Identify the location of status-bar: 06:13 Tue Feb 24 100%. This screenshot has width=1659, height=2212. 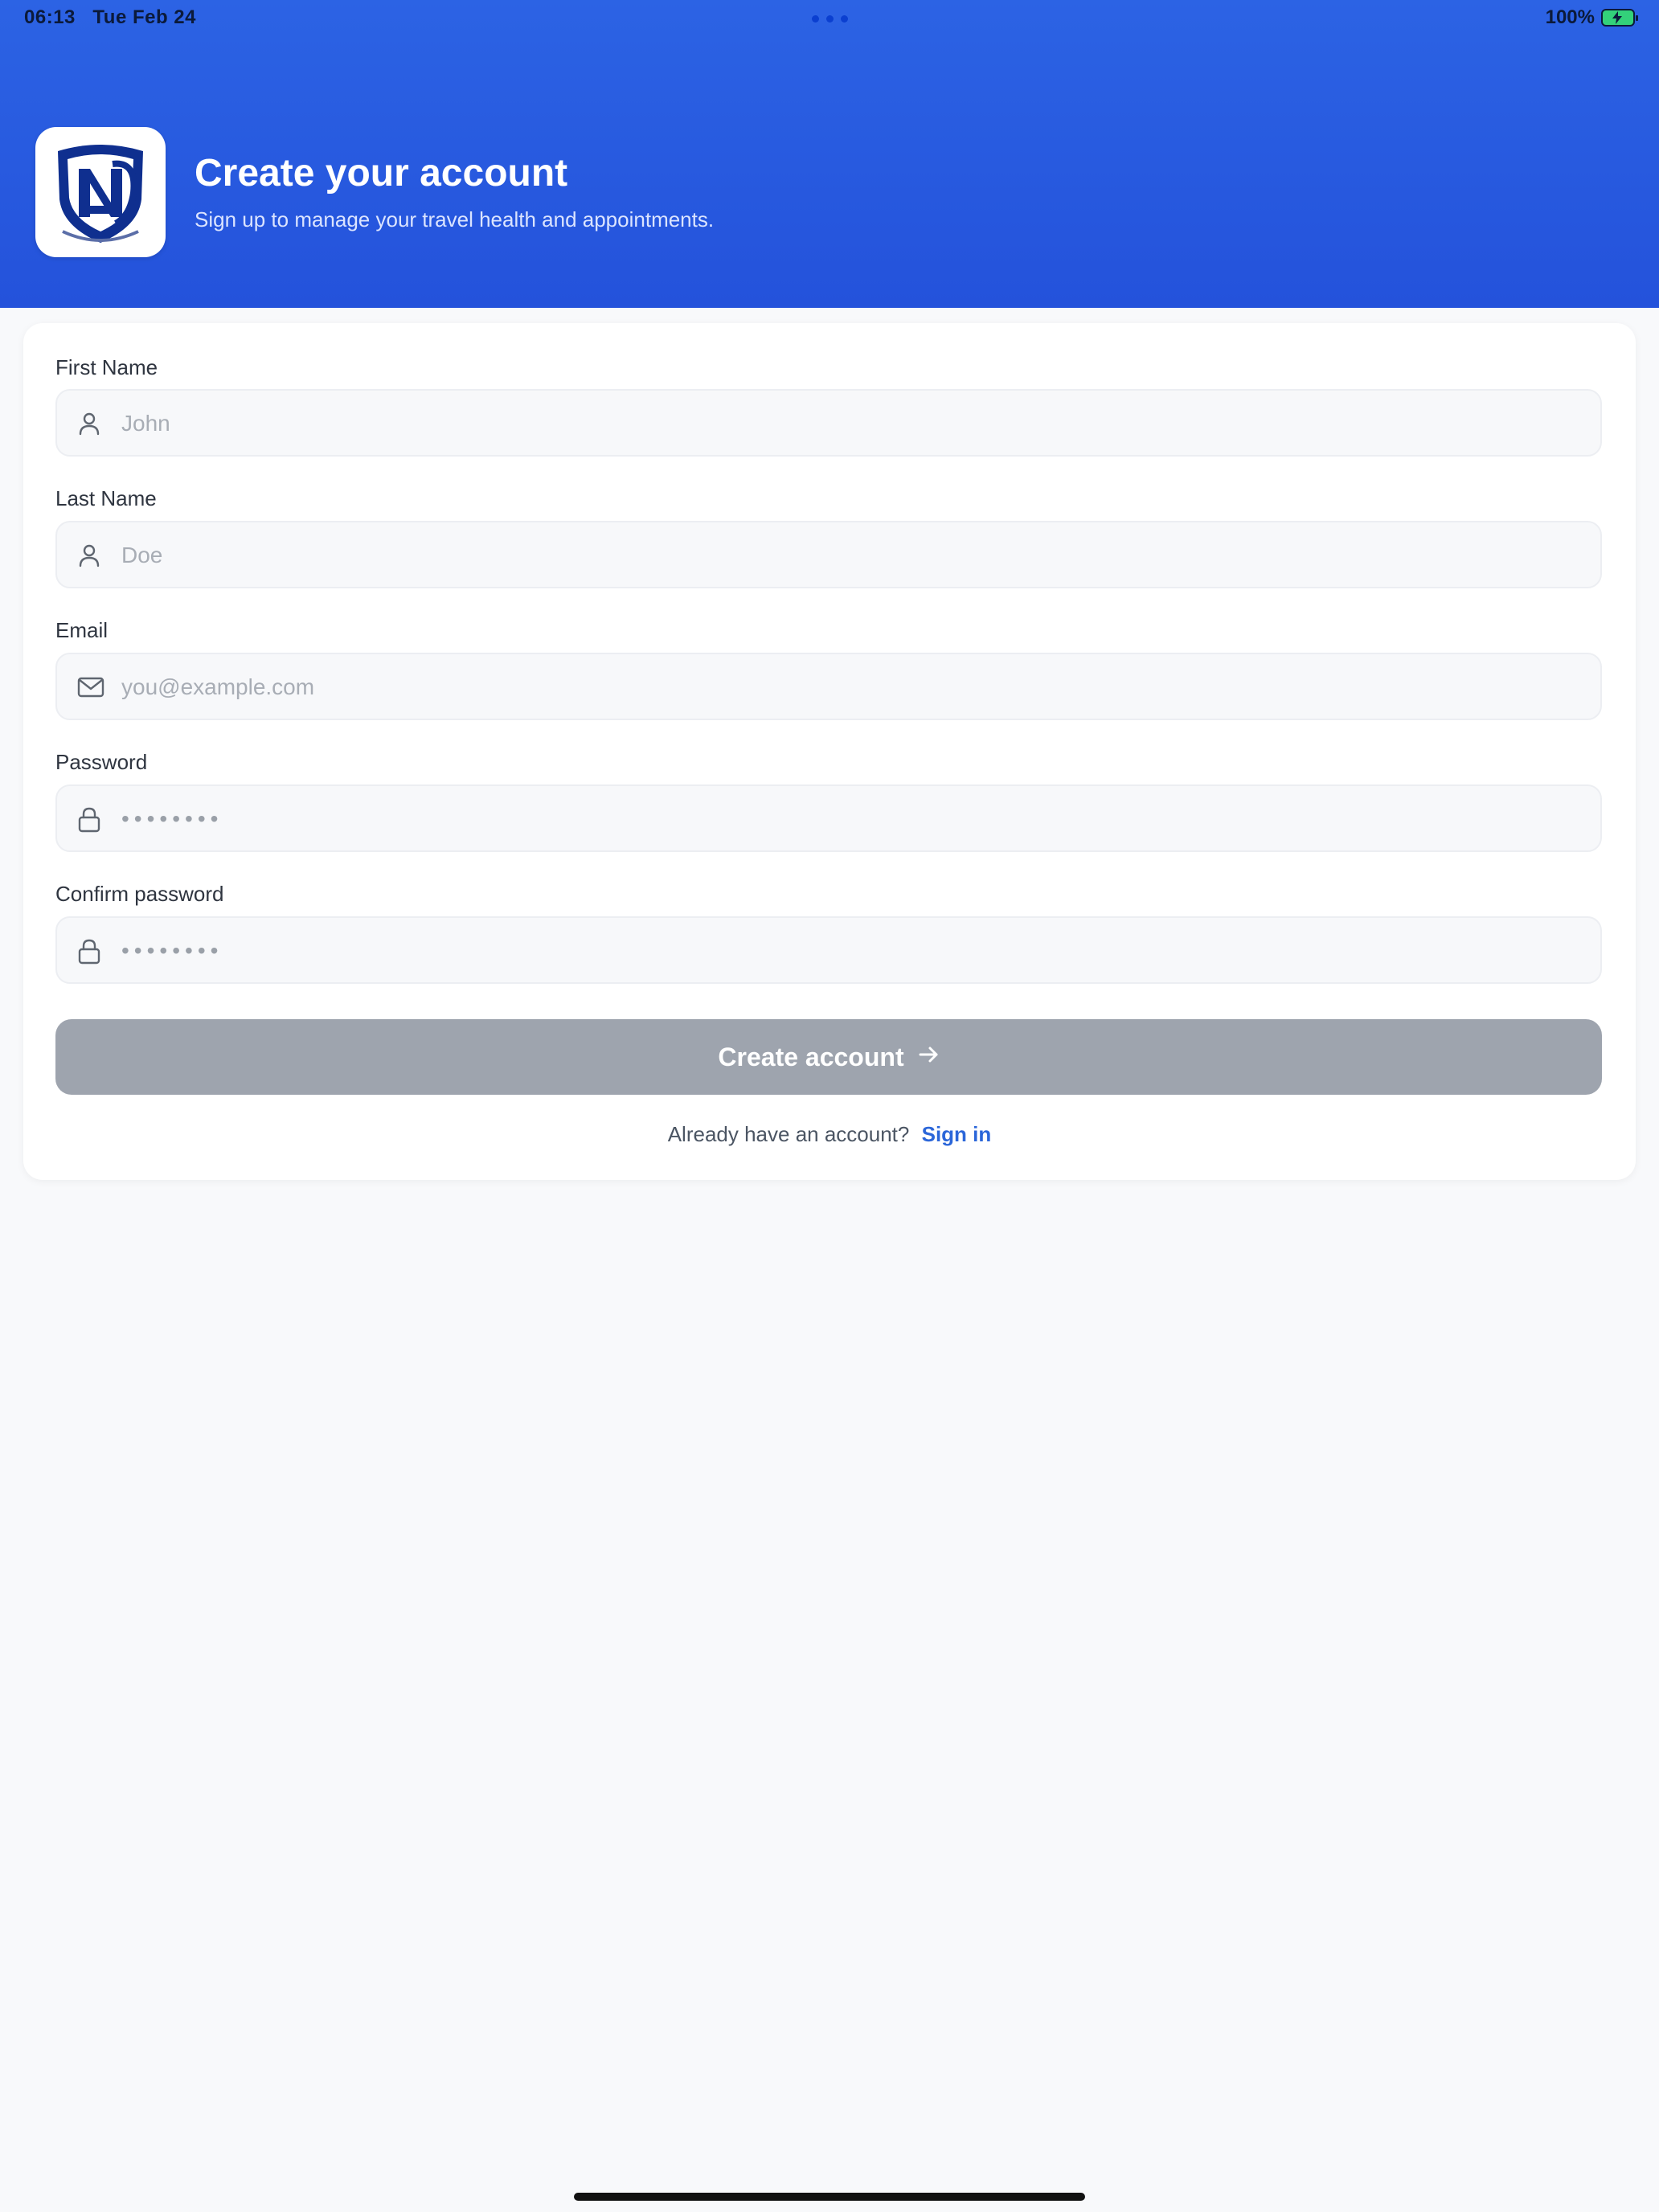
(829, 17).